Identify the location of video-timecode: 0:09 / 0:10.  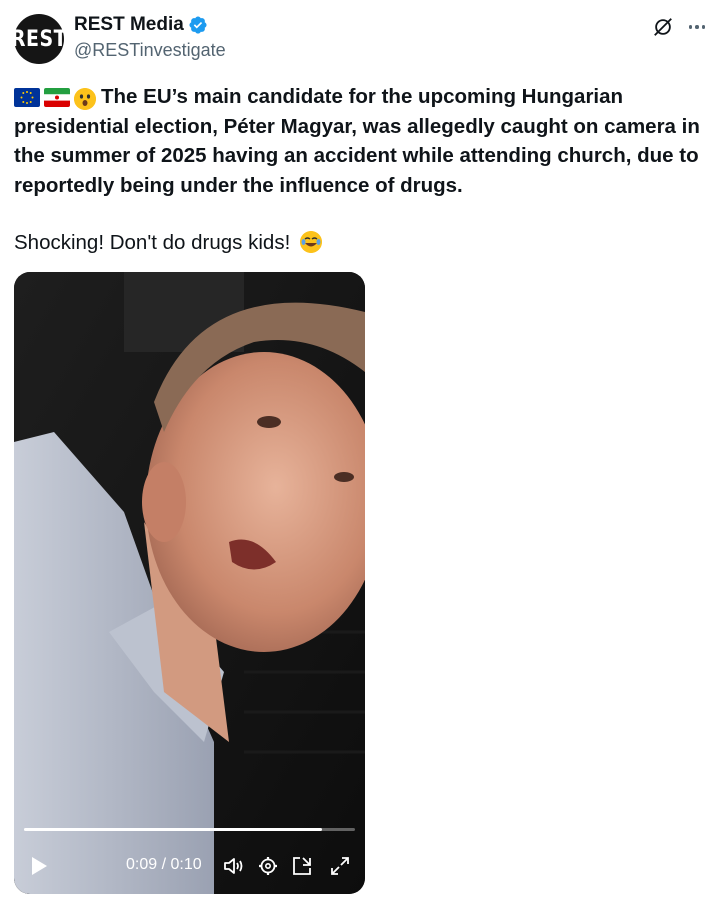
(164, 864).